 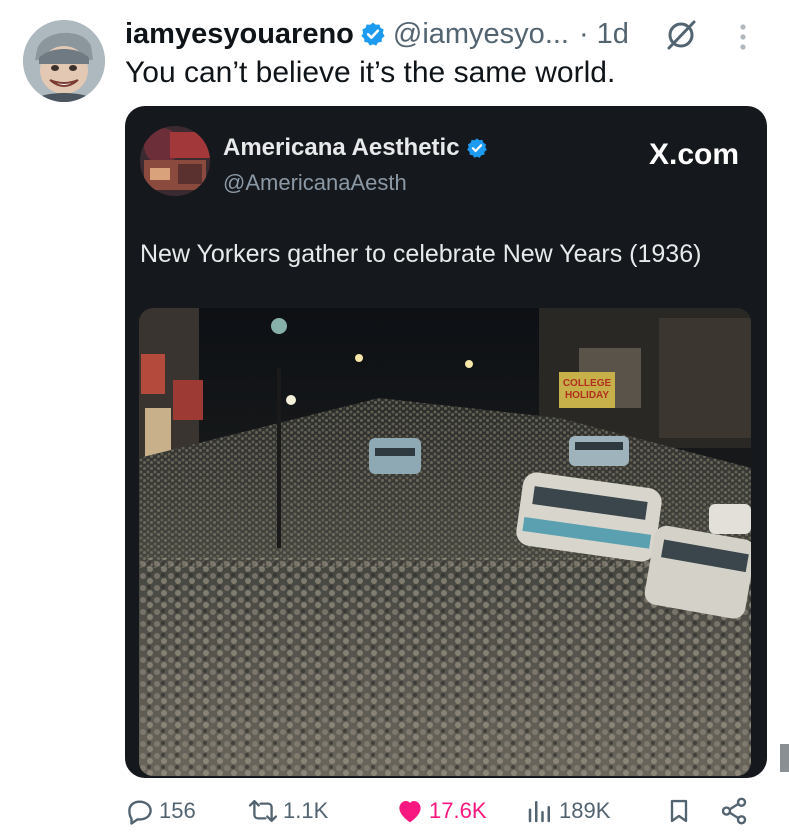 I want to click on bookmark-icon, so click(x=679, y=811).